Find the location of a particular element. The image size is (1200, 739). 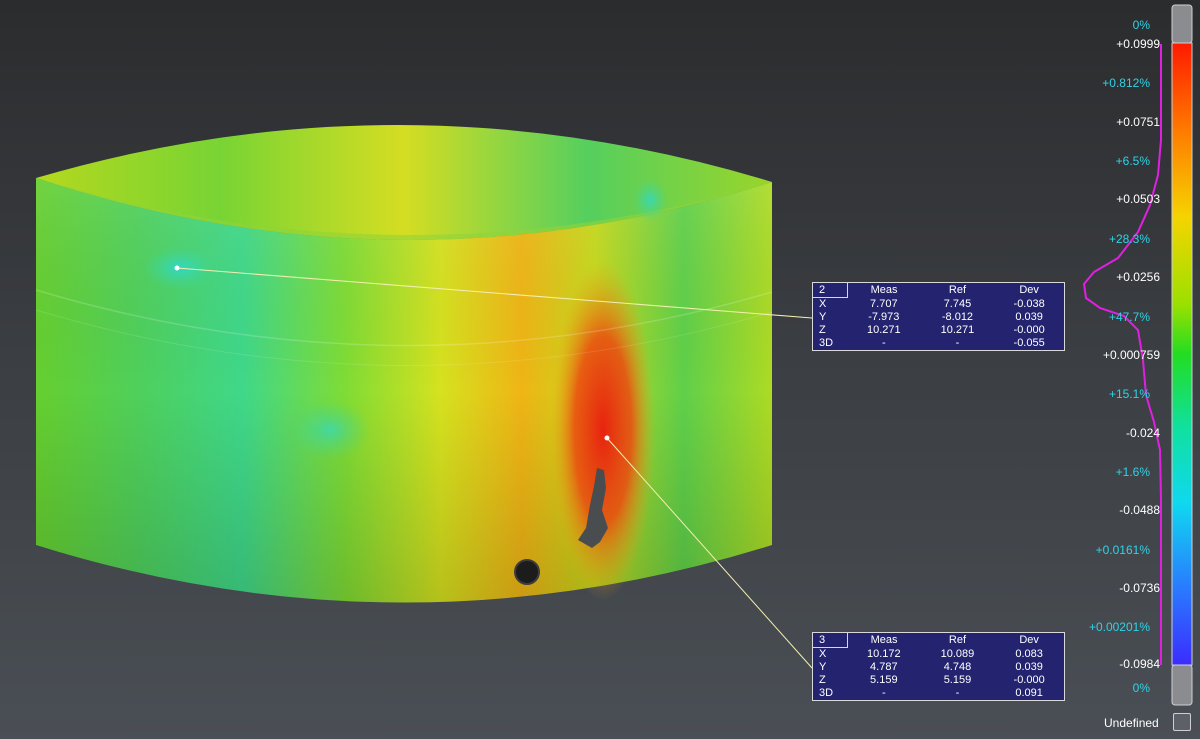

ref-value: 10.271 is located at coordinates (957, 330).